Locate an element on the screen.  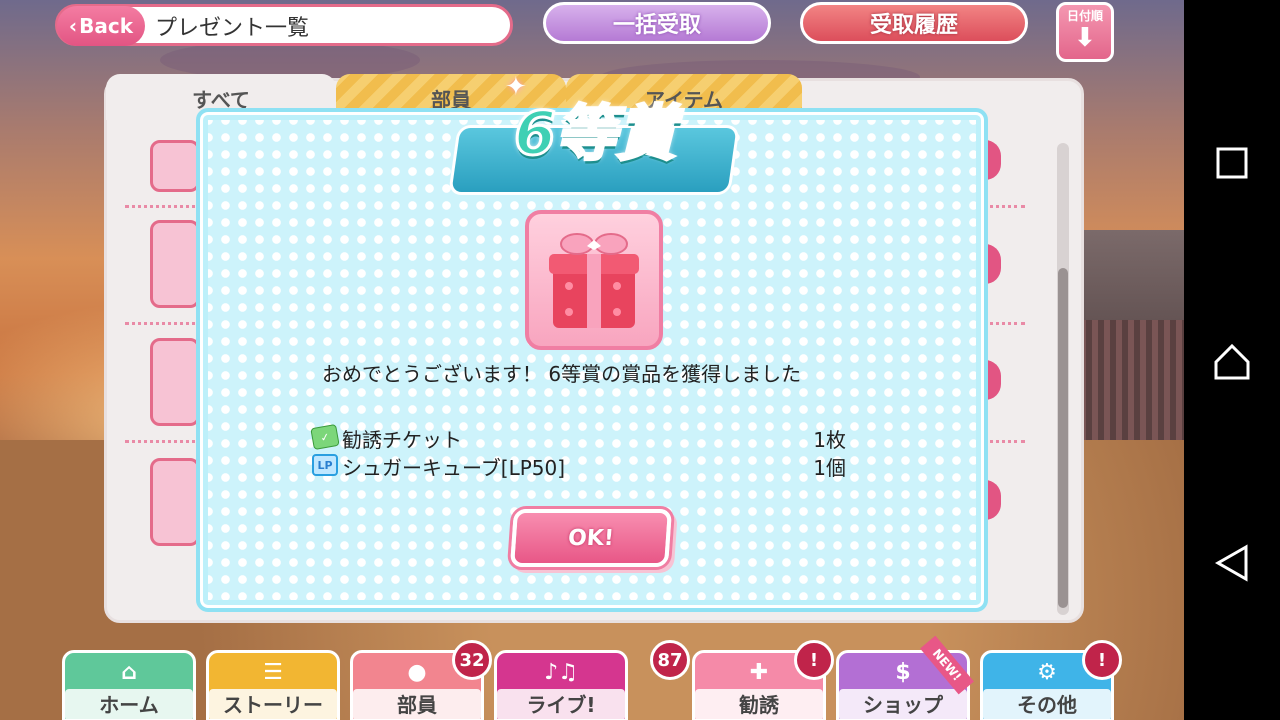
nav-label: ホーム is located at coordinates (129, 704).